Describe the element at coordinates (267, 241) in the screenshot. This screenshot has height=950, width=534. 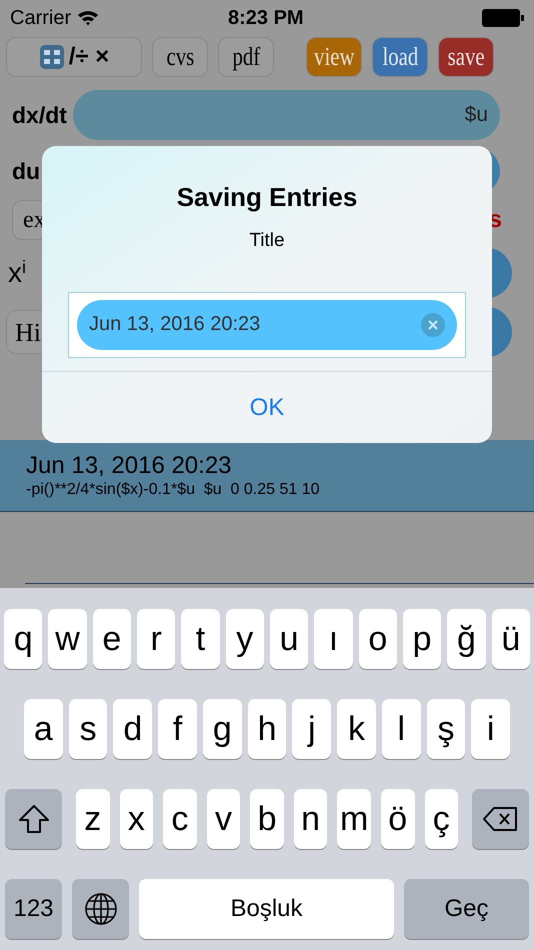
I see `dialog-message: Title` at that location.